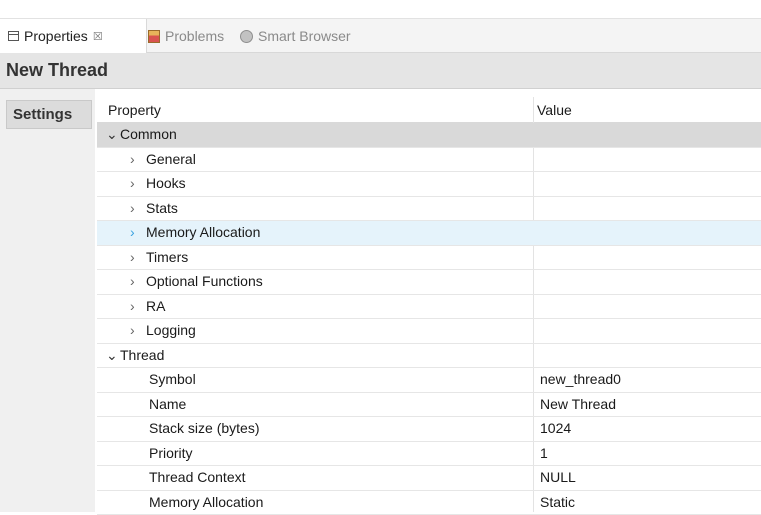  Describe the element at coordinates (429, 380) in the screenshot. I see `property-row-symbol: Symbol new_thread0` at that location.